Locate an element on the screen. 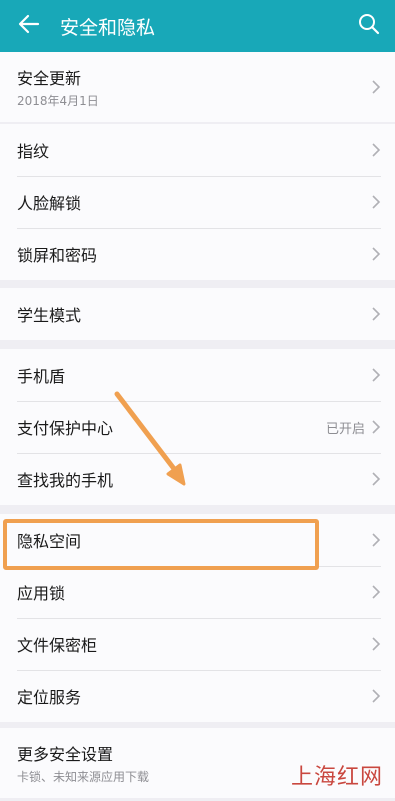 This screenshot has height=801, width=395. settings-item-student-mode: 学生模式 is located at coordinates (197, 314).